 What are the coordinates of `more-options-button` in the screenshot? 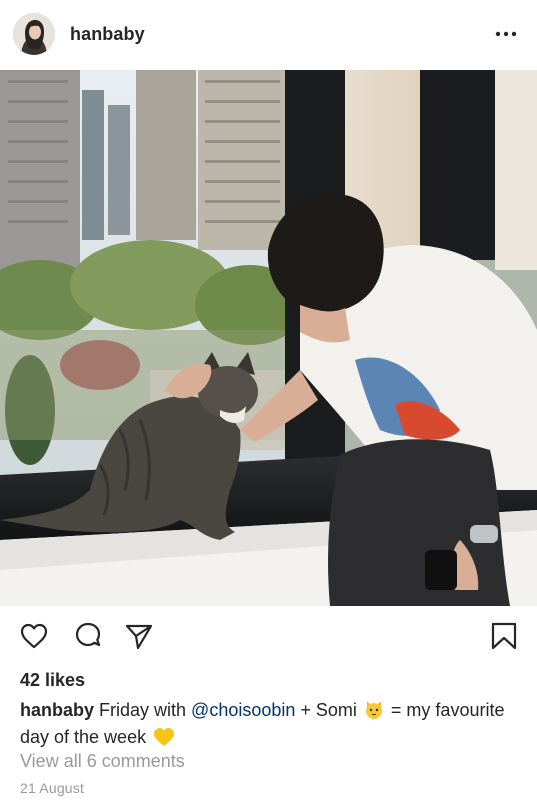 It's located at (506, 34).